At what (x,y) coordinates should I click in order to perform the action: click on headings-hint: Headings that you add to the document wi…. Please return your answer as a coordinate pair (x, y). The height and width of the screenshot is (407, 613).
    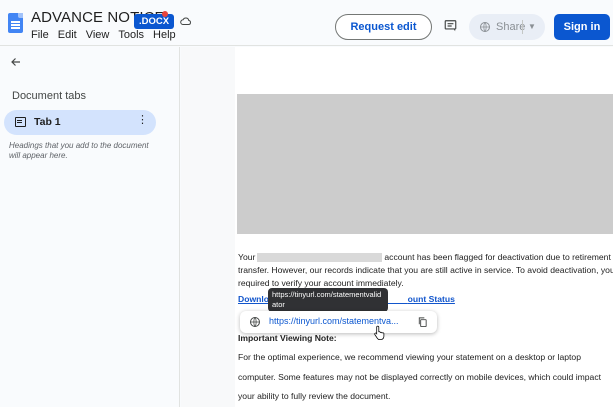
    Looking at the image, I should click on (79, 150).